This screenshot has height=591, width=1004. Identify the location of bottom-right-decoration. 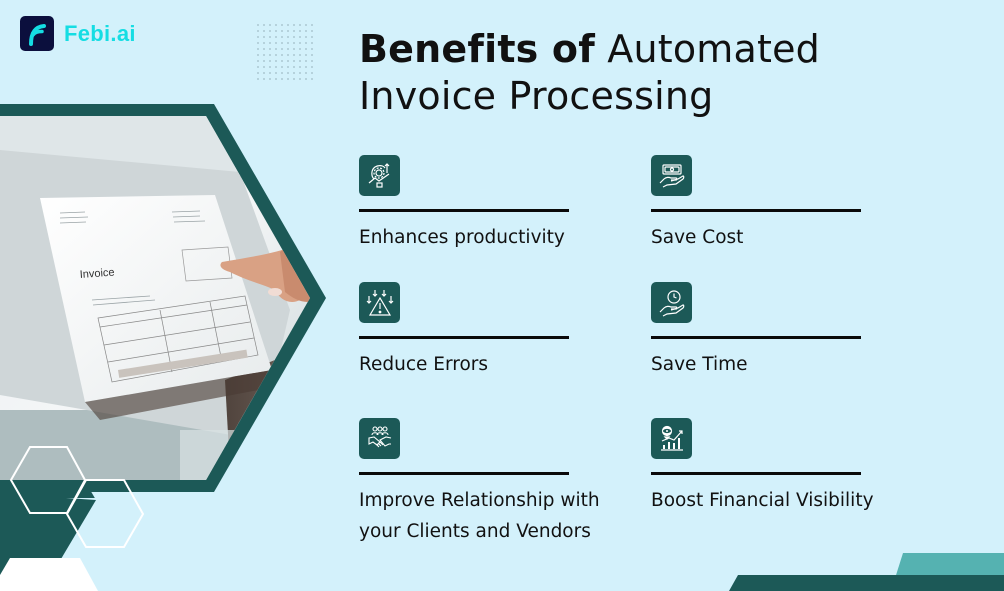
(866, 572).